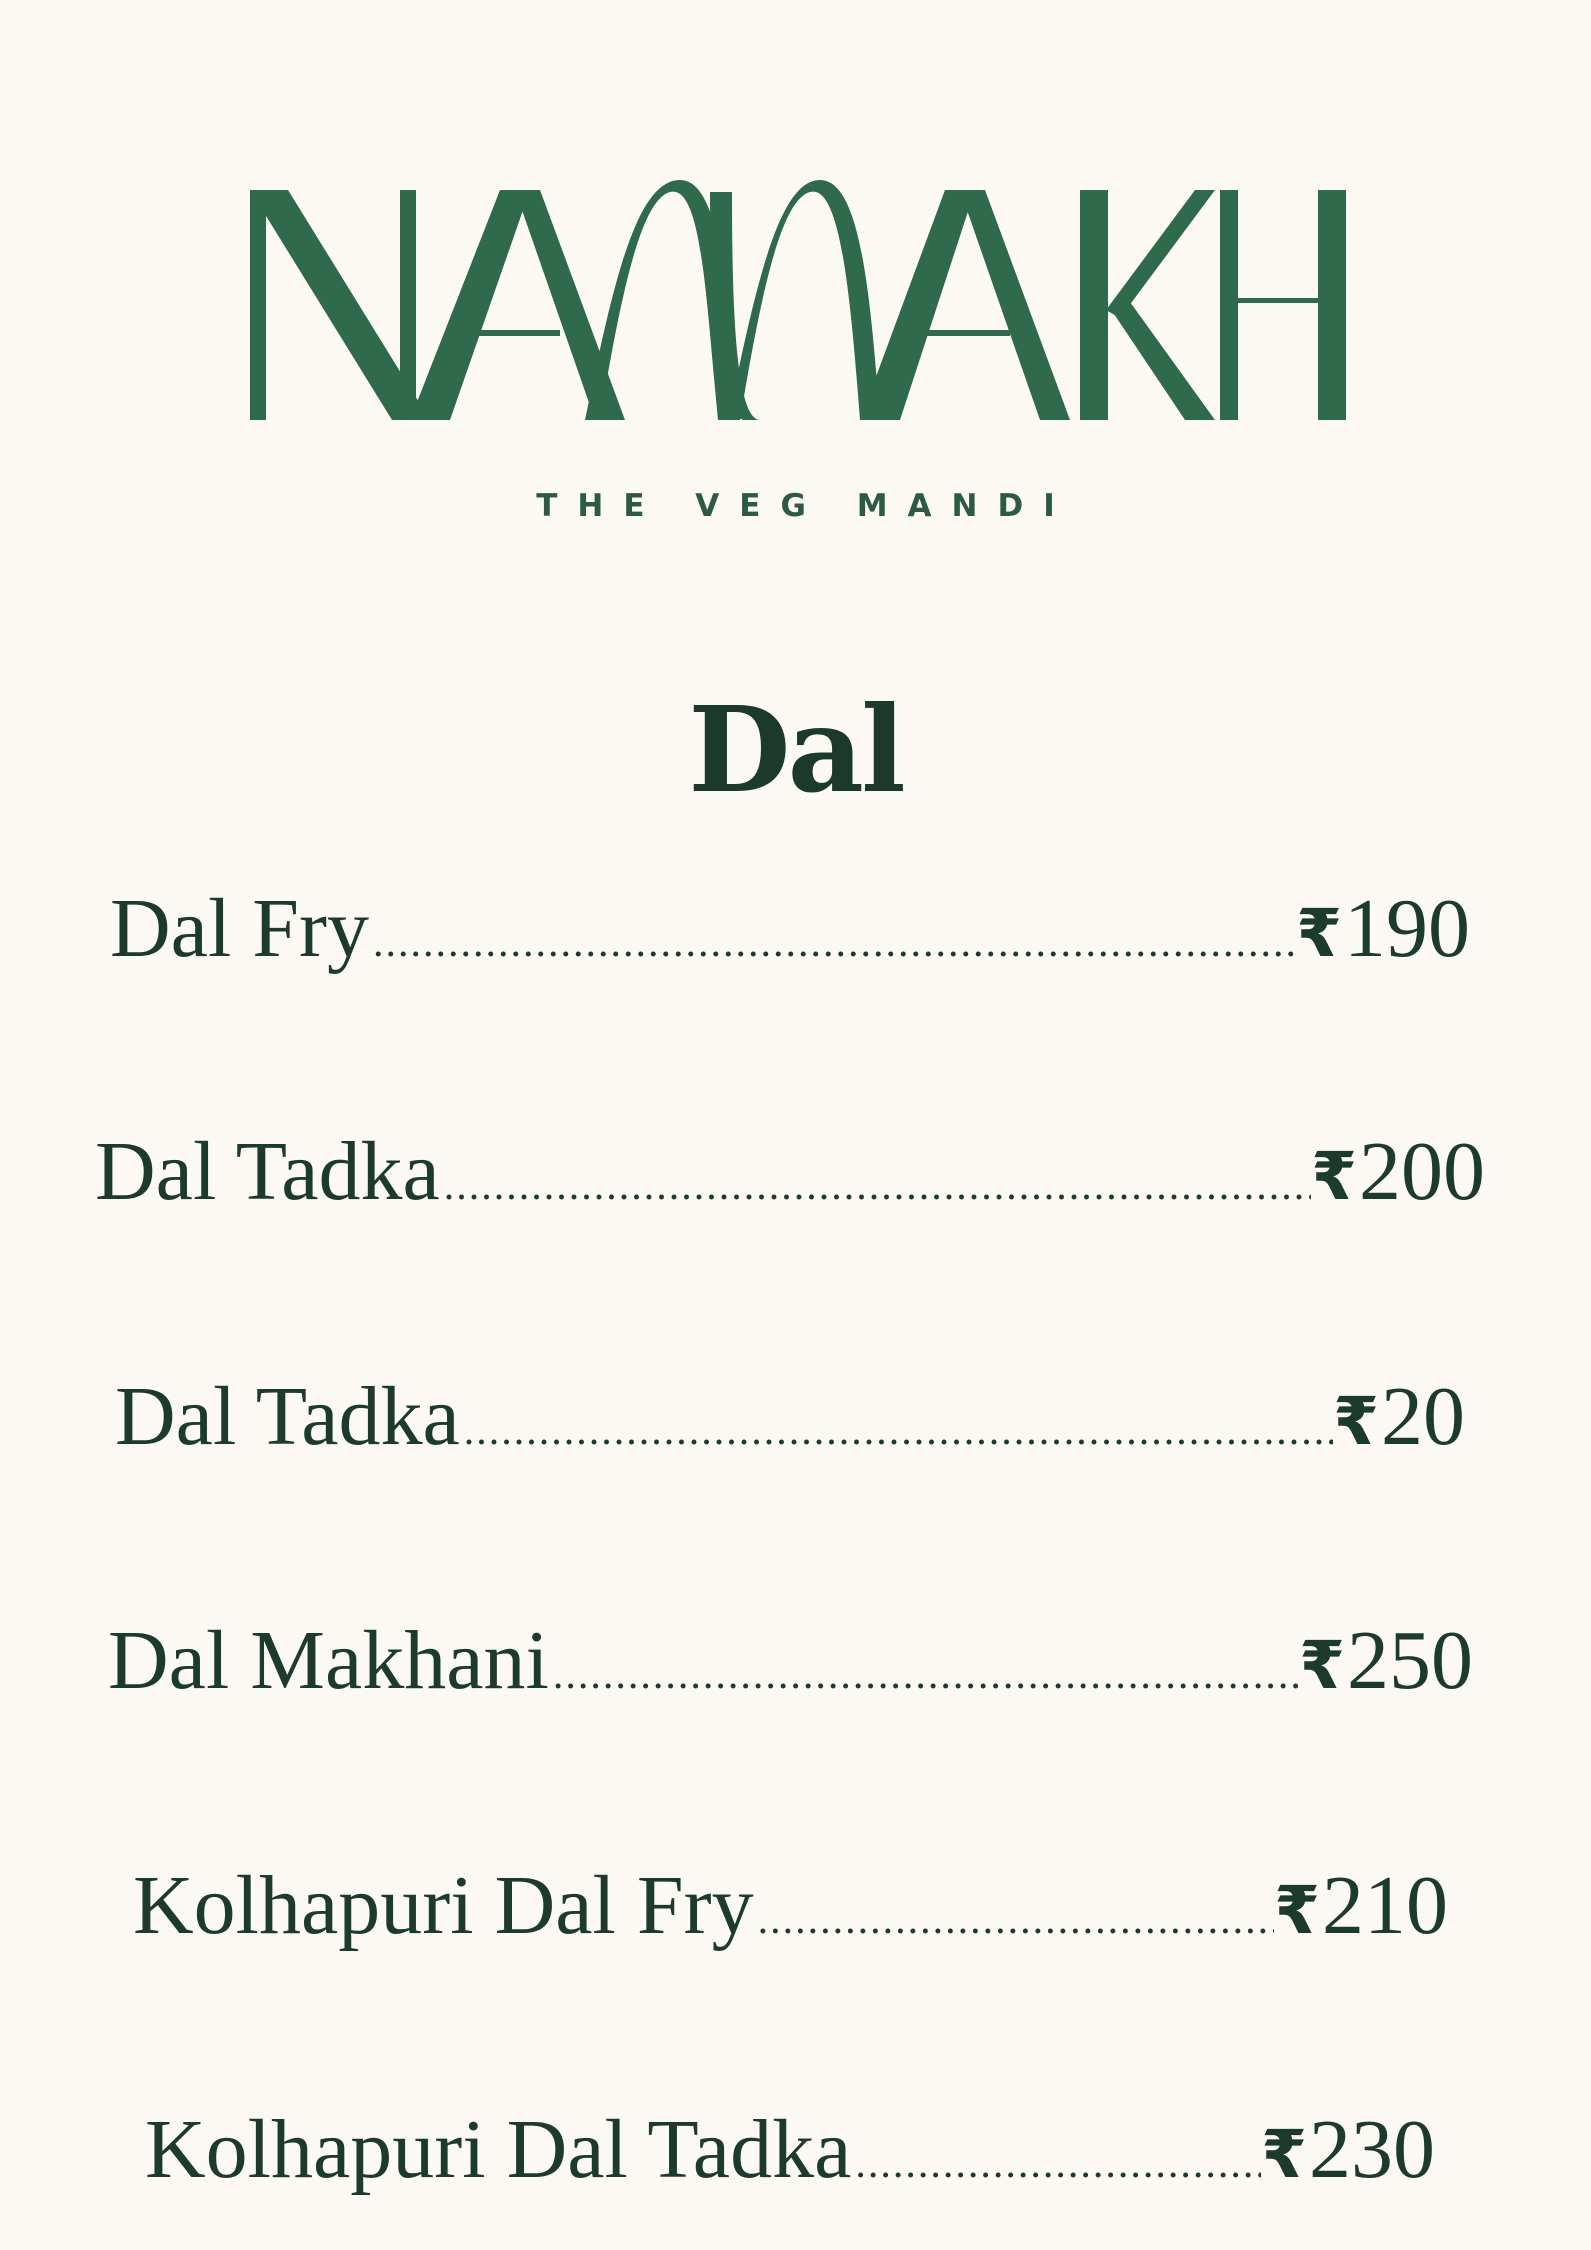 Image resolution: width=1591 pixels, height=2250 pixels. I want to click on menu-item-price: ₹ 230, so click(1348, 2149).